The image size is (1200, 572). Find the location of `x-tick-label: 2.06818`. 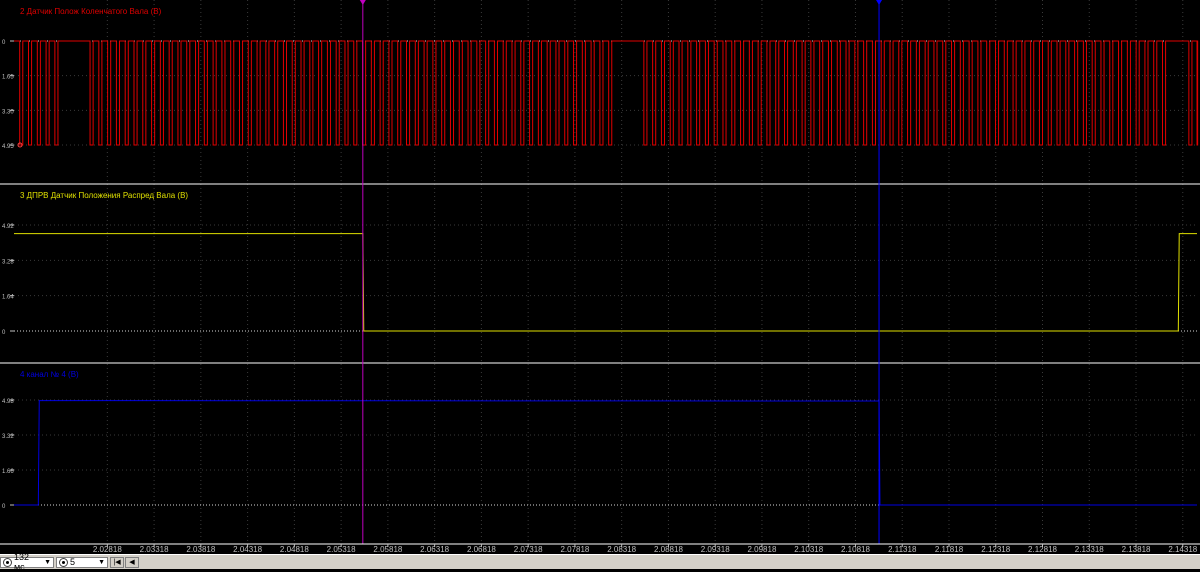

x-tick-label: 2.06818 is located at coordinates (481, 549).